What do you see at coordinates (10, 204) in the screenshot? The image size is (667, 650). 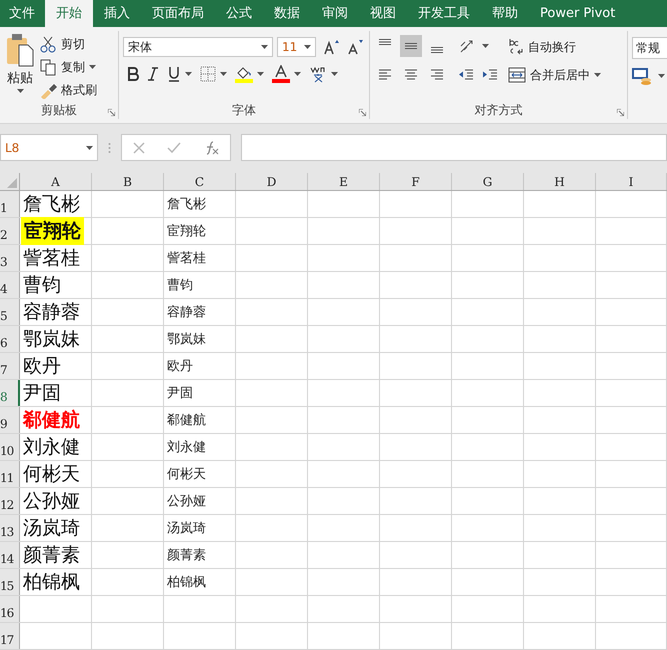 I see `row-header: 1` at bounding box center [10, 204].